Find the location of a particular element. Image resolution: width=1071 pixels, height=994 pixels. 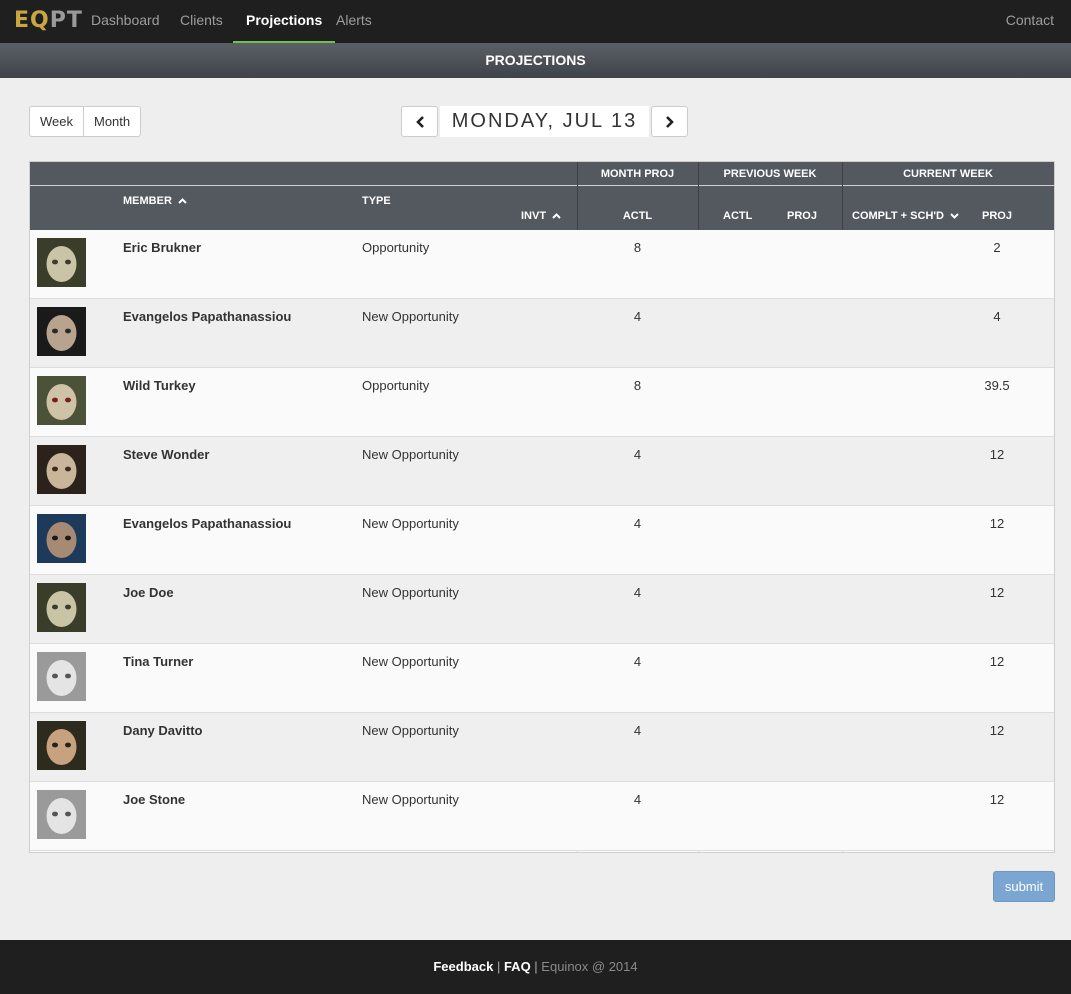

column-header-prev-proj: PROJ is located at coordinates (802, 216).